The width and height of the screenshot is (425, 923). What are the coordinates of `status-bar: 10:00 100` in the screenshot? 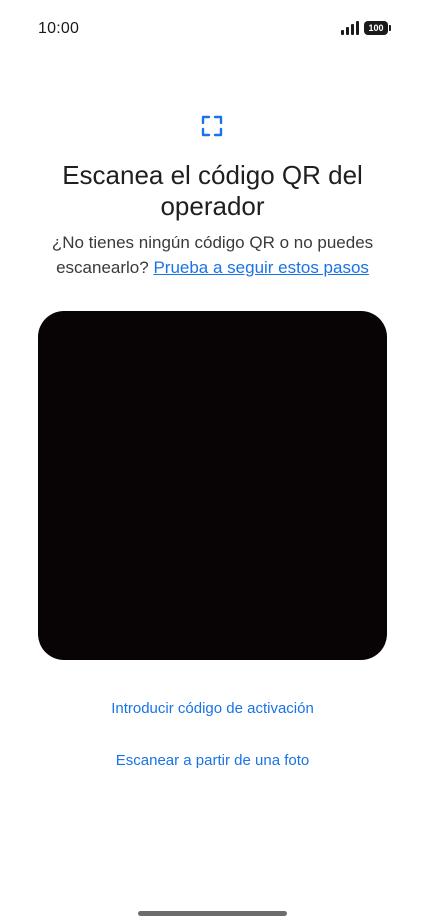 It's located at (212, 30).